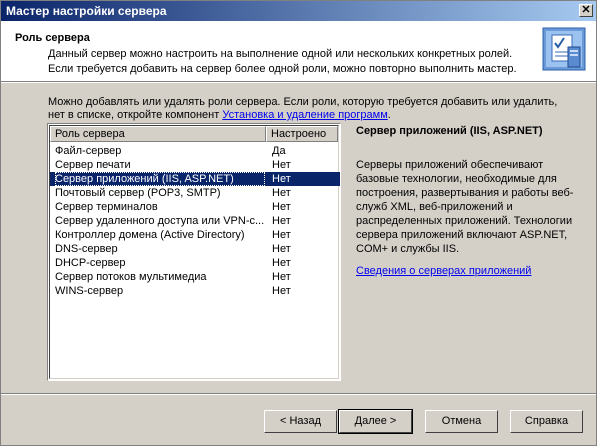 This screenshot has width=597, height=446. What do you see at coordinates (131, 277) in the screenshot?
I see `role-name-cell: Сервер потоков мультимедиа` at bounding box center [131, 277].